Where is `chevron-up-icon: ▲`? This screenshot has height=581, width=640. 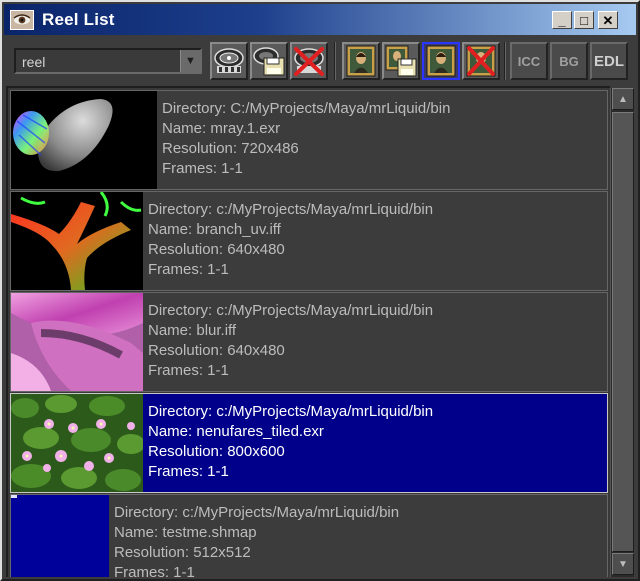 chevron-up-icon: ▲ is located at coordinates (623, 99).